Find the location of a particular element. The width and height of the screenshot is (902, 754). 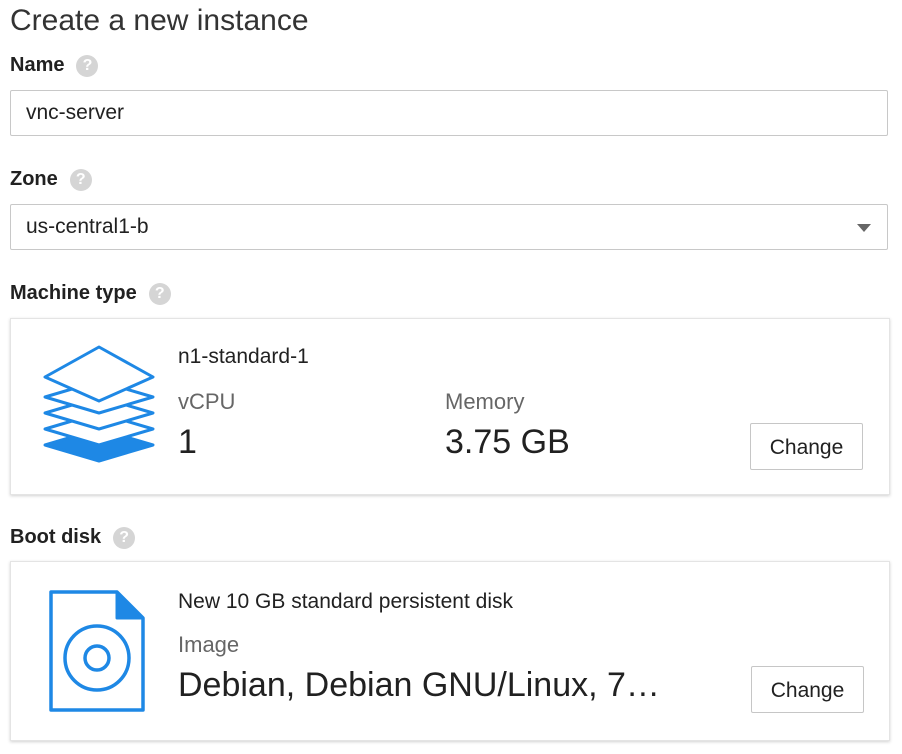

page-title: Create a new instance is located at coordinates (159, 20).